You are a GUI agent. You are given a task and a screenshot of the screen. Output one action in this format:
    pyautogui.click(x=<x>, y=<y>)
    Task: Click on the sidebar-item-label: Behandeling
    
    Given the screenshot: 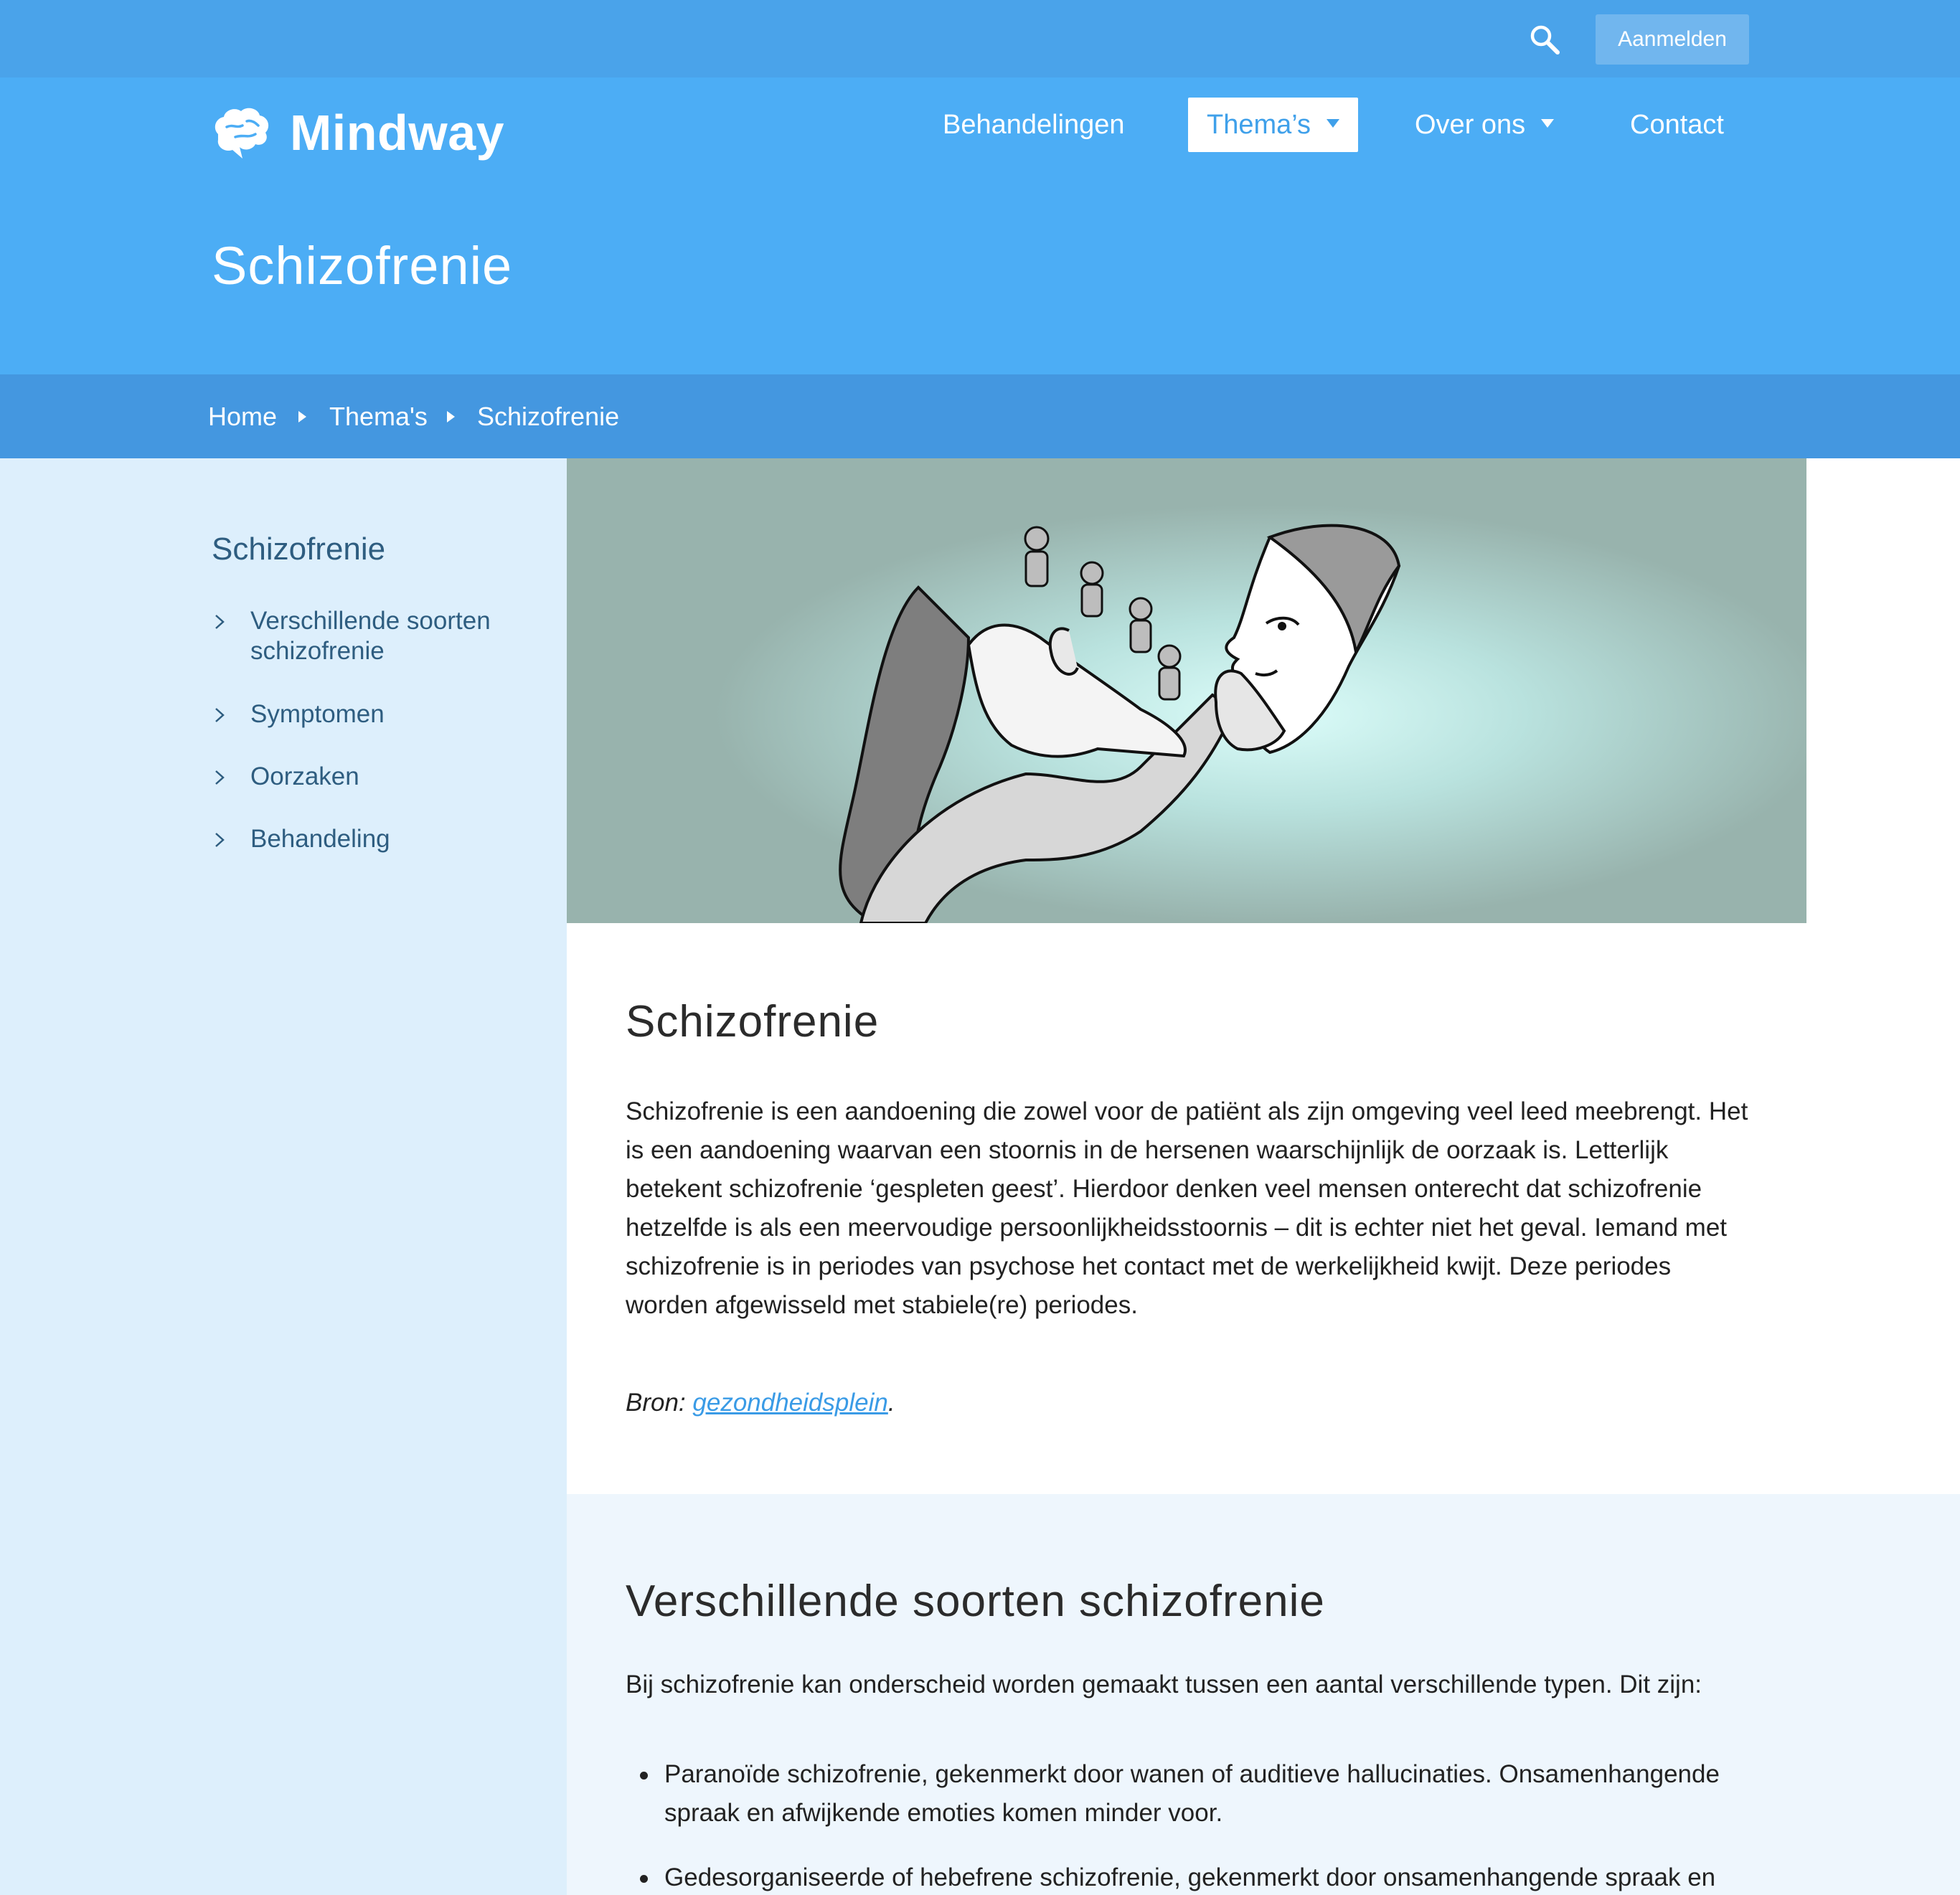 What is the action you would take?
    pyautogui.click(x=320, y=839)
    